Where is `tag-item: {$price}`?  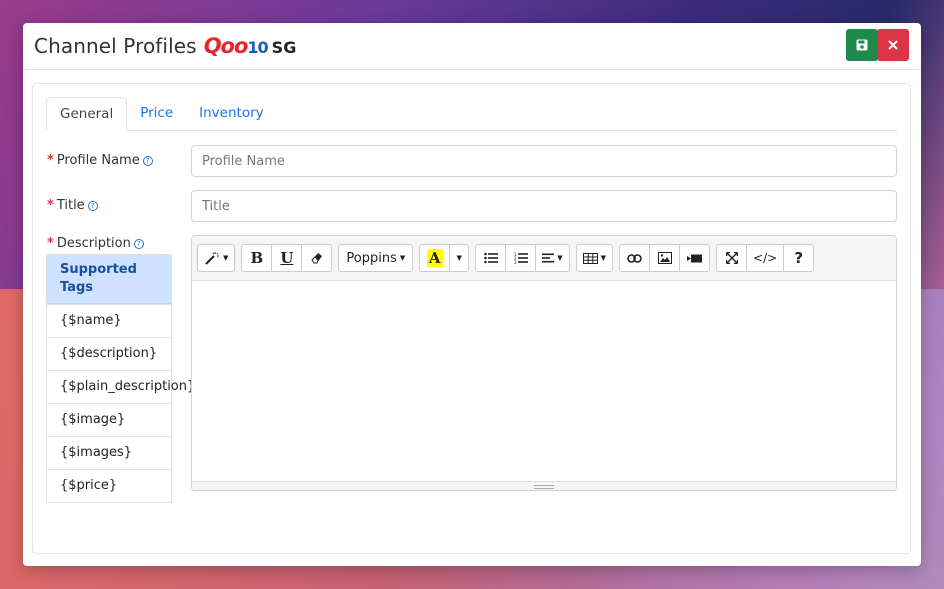 tag-item: {$price} is located at coordinates (109, 485).